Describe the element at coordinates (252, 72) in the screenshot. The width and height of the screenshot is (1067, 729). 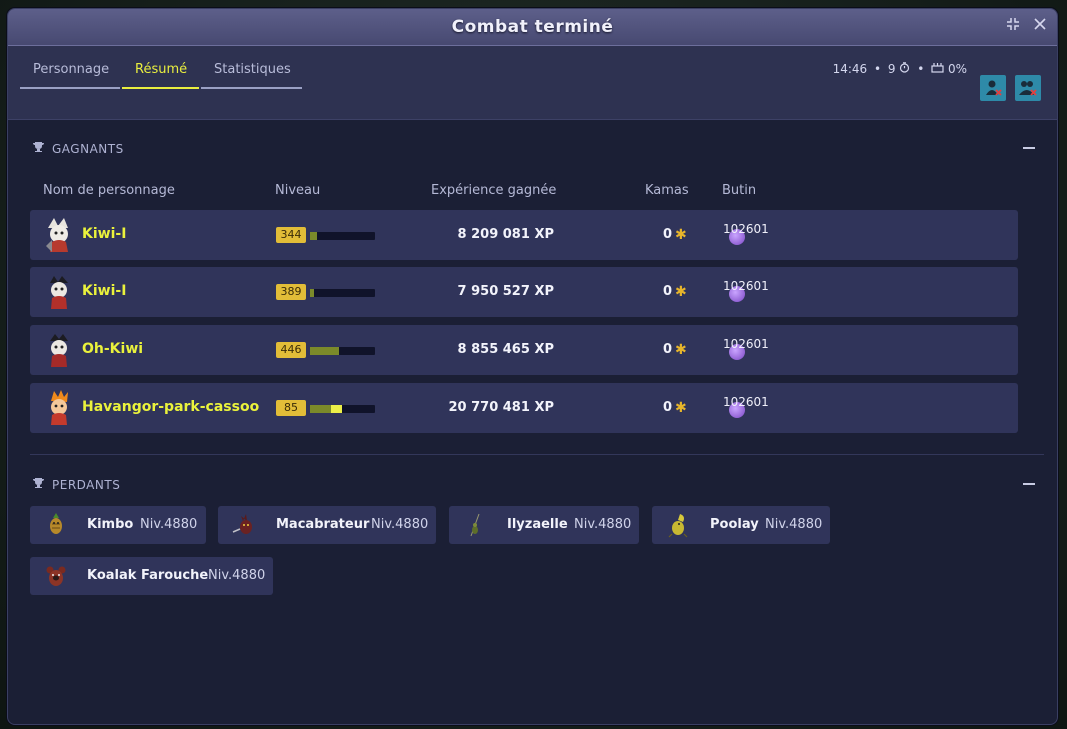
I see `tab-statistiques: Statistiques` at that location.